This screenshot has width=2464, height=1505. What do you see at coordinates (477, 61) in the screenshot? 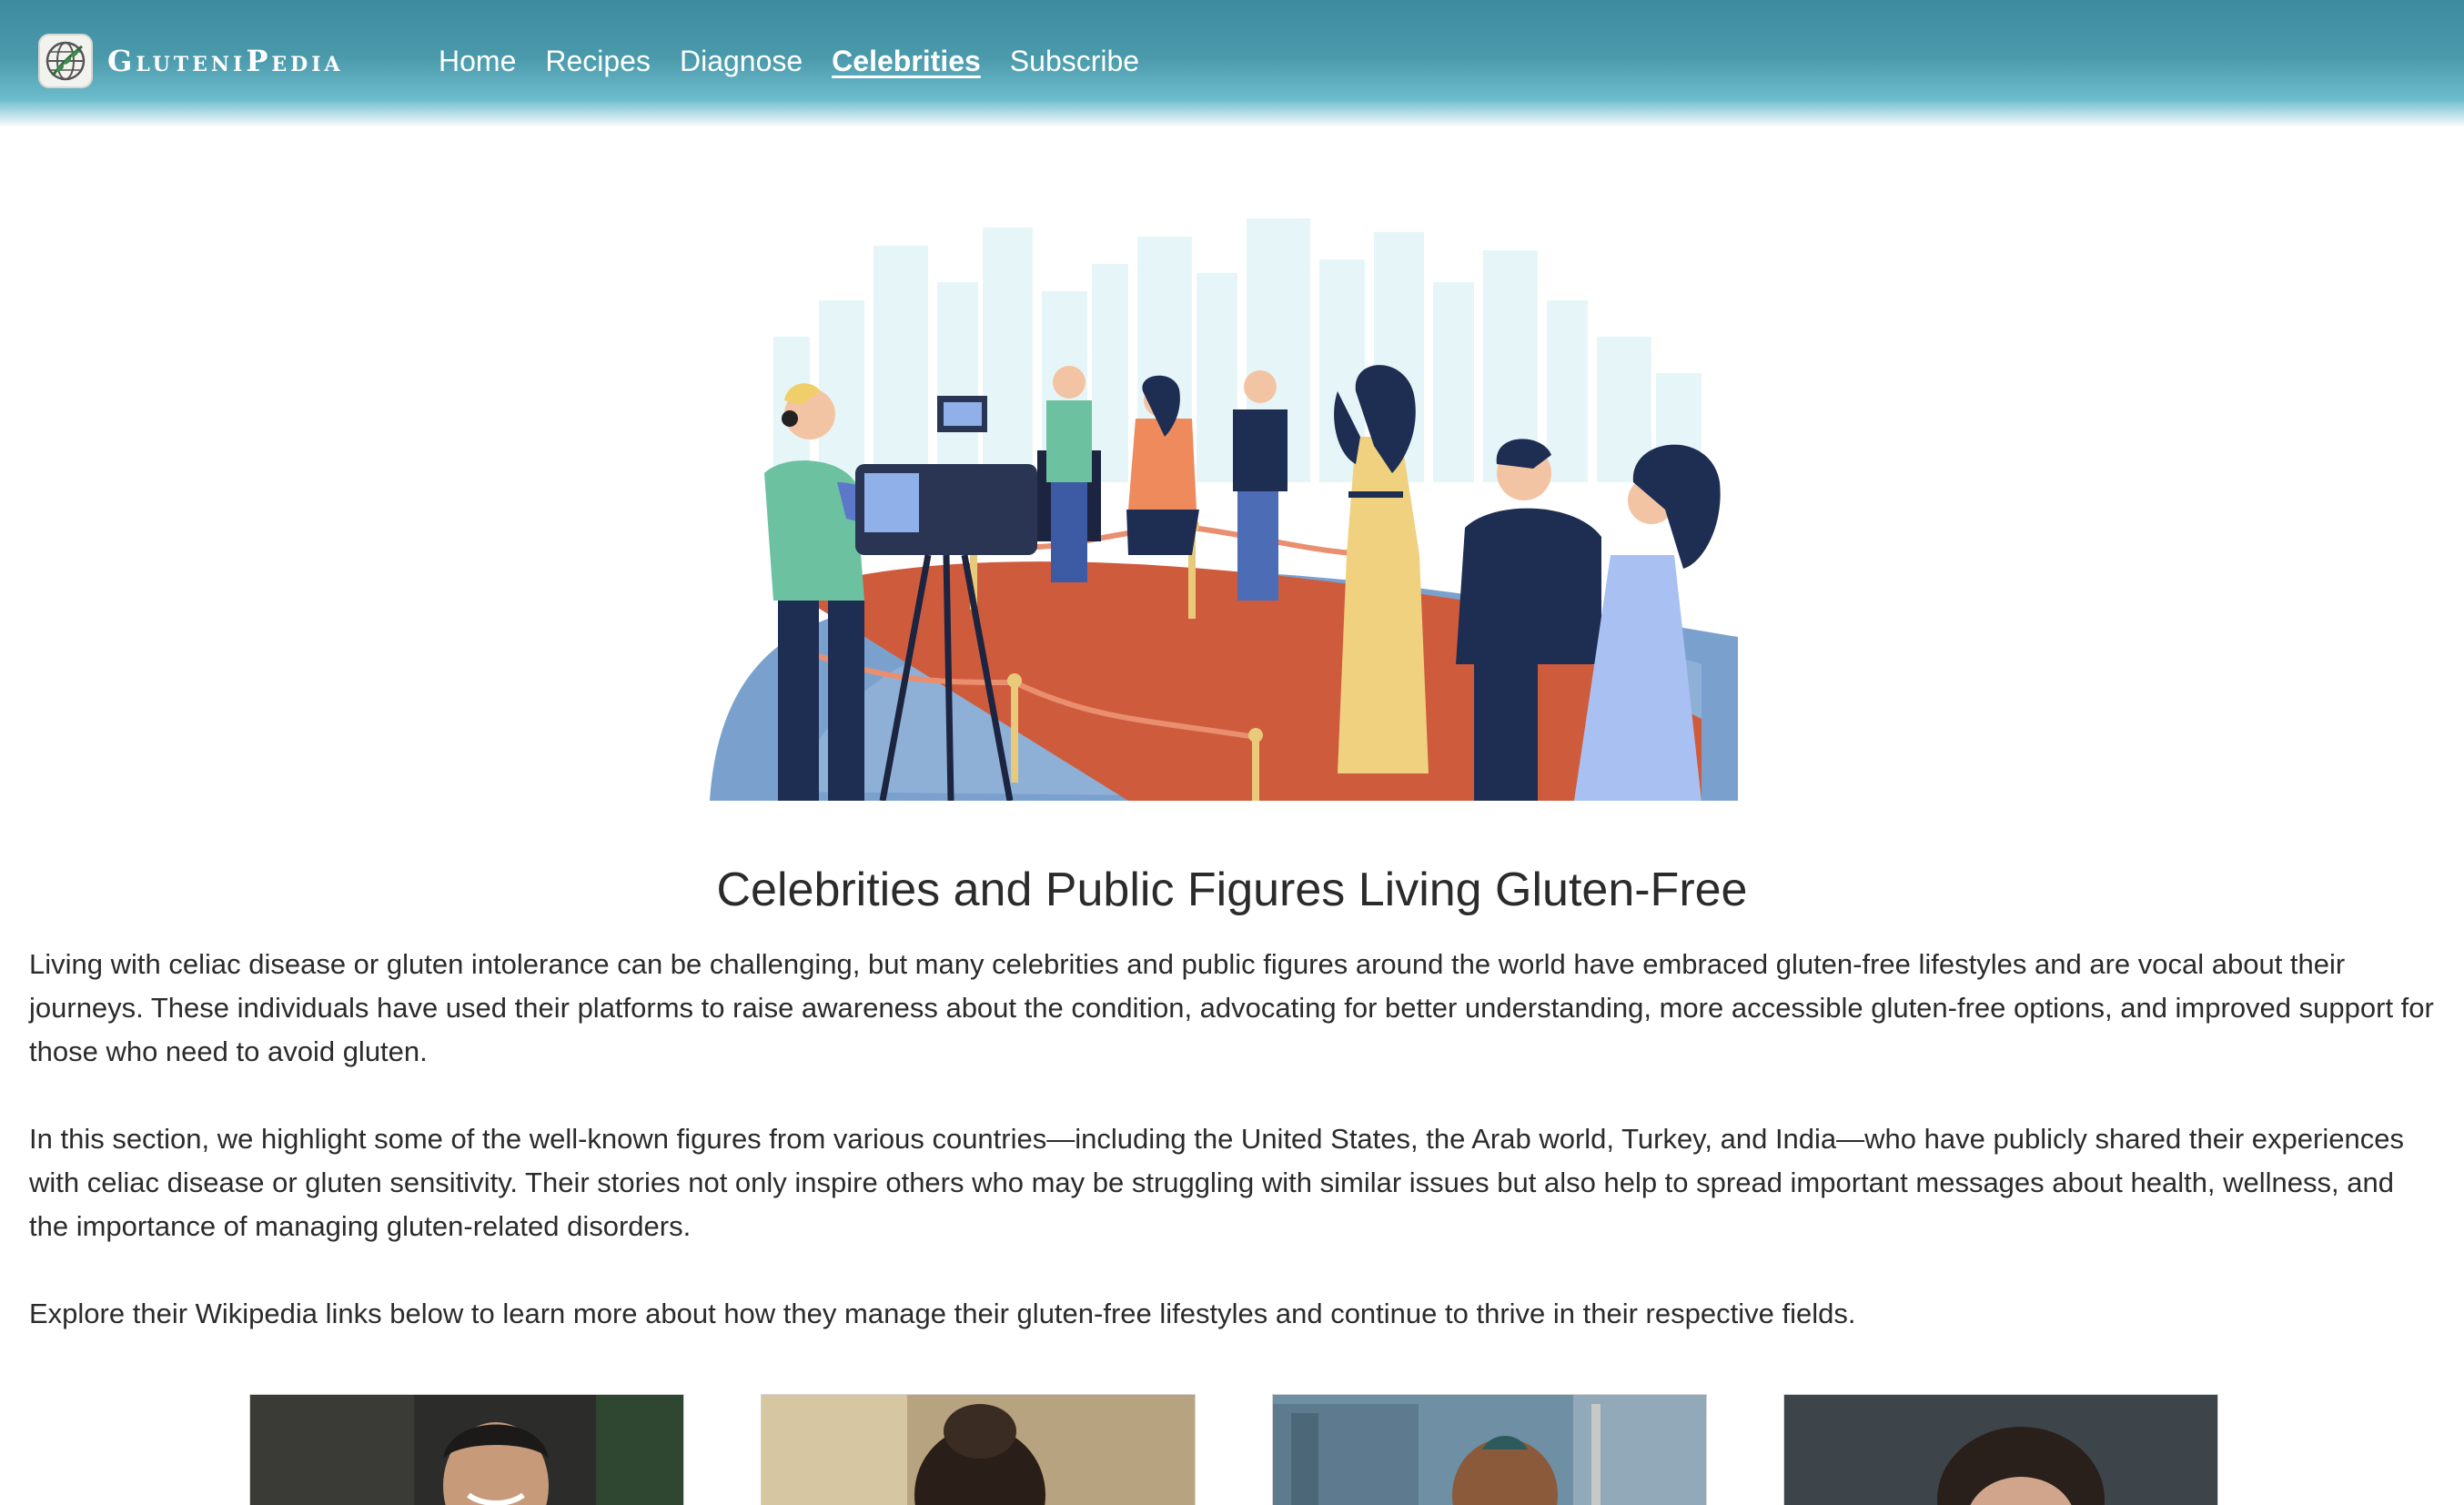
I see `nav-link-home: Home` at bounding box center [477, 61].